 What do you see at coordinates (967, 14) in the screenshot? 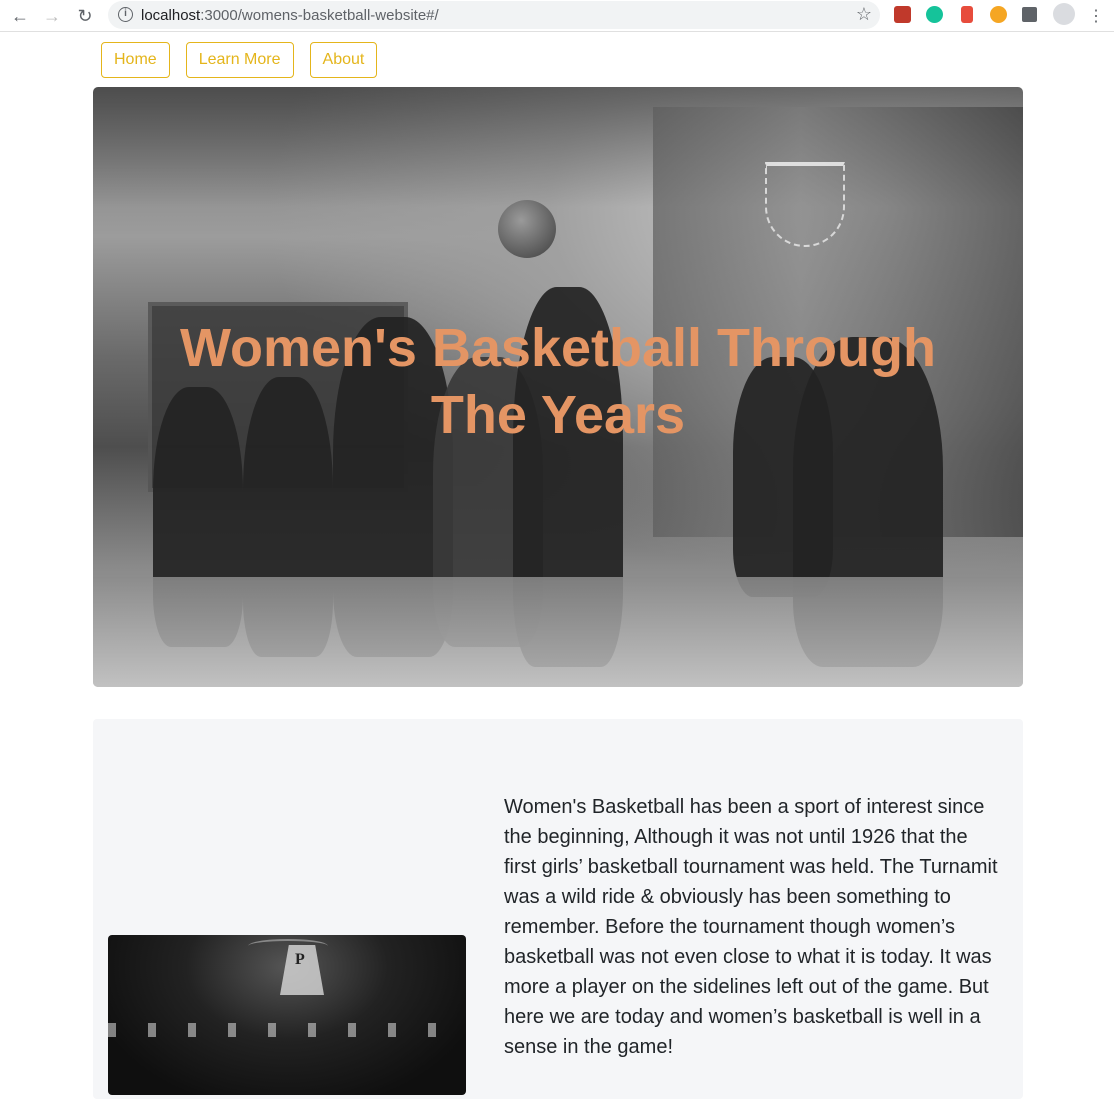
I see `extension-lighthouse-icon` at bounding box center [967, 14].